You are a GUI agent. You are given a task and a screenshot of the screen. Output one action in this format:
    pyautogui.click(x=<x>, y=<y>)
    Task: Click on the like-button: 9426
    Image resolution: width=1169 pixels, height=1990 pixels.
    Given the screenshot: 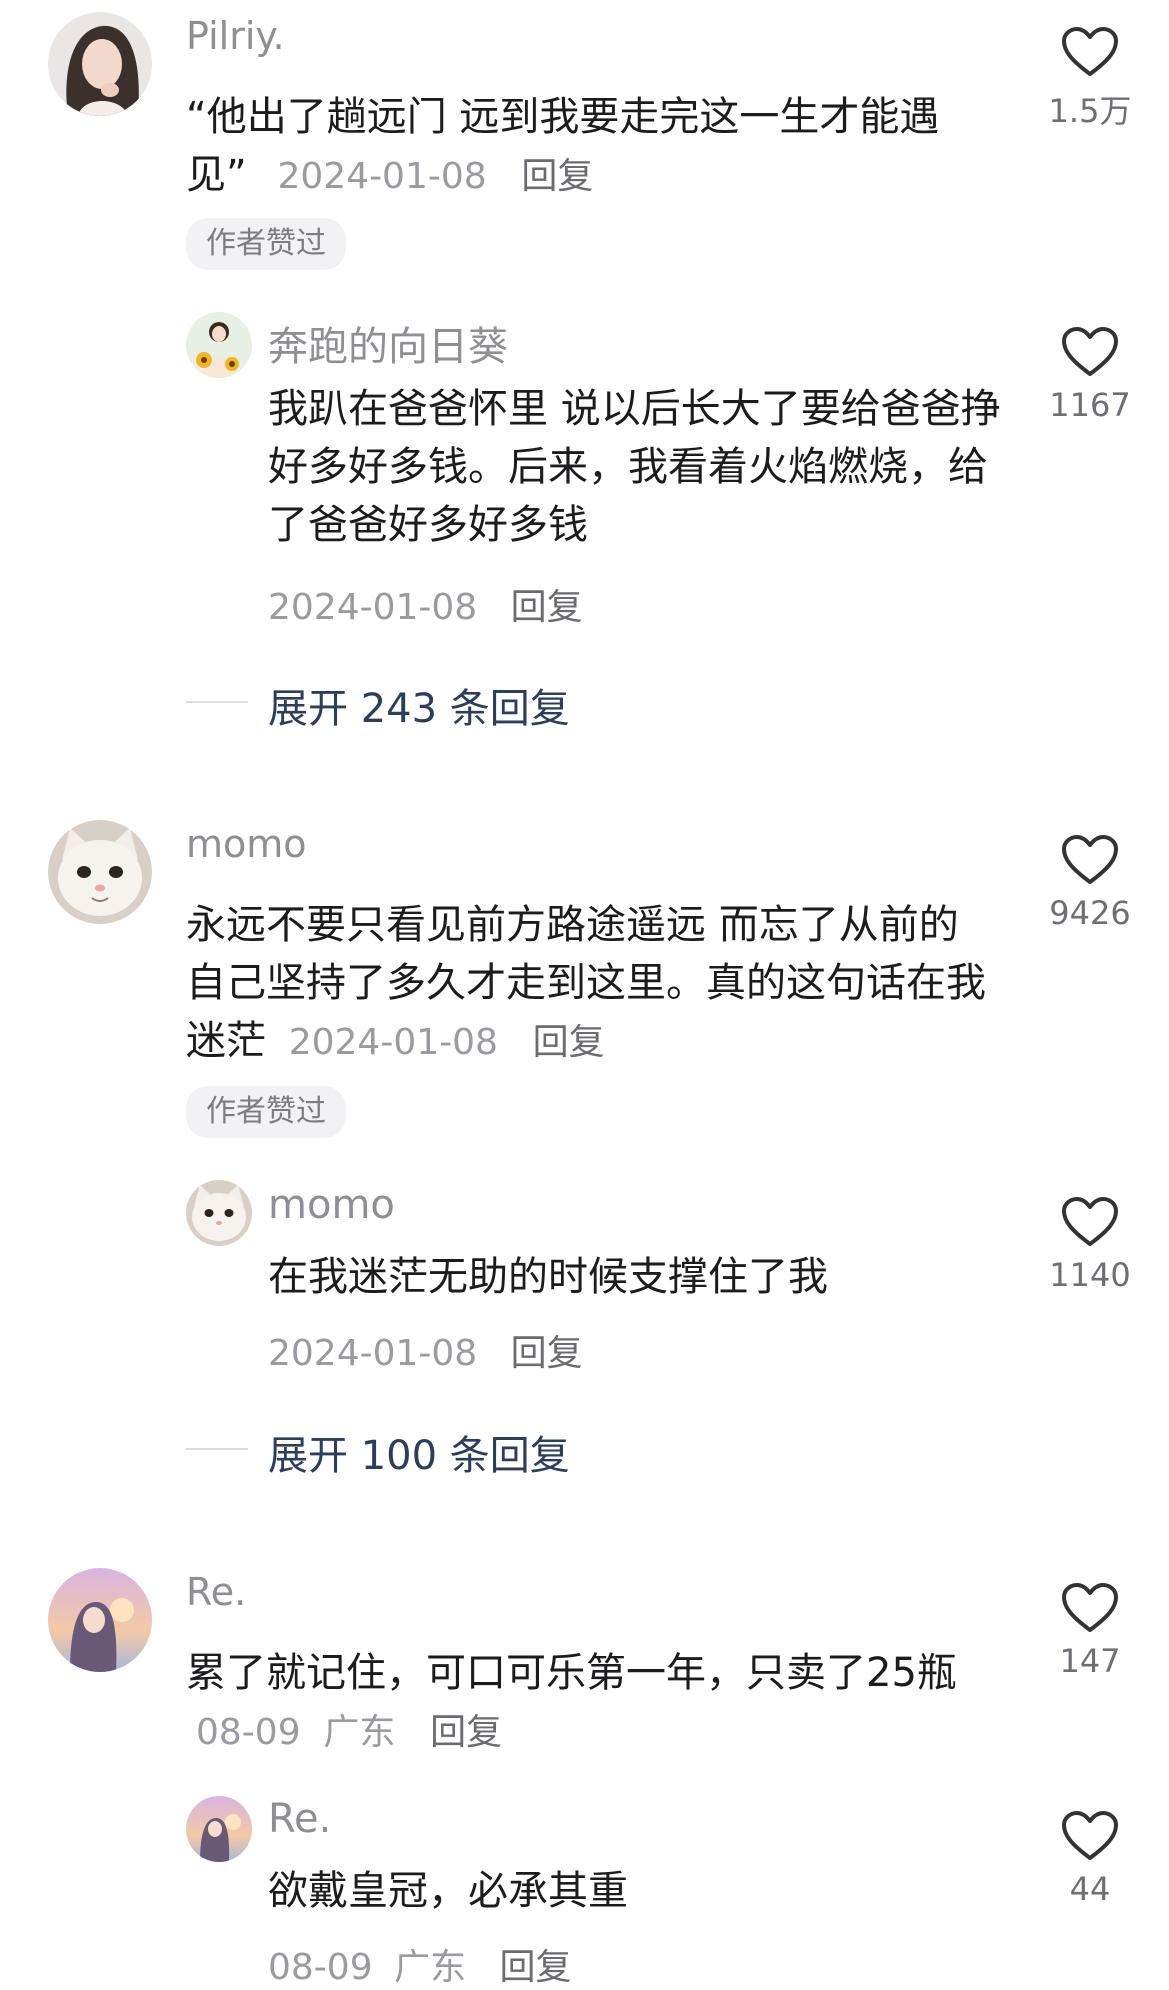 What is the action you would take?
    pyautogui.click(x=1090, y=883)
    